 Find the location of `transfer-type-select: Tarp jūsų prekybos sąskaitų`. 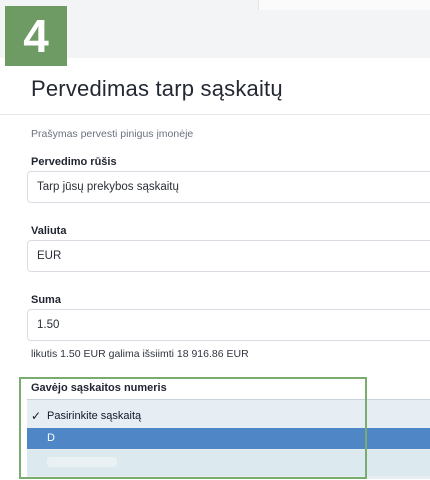

transfer-type-select: Tarp jūsų prekybos sąskaitų is located at coordinates (228, 187).